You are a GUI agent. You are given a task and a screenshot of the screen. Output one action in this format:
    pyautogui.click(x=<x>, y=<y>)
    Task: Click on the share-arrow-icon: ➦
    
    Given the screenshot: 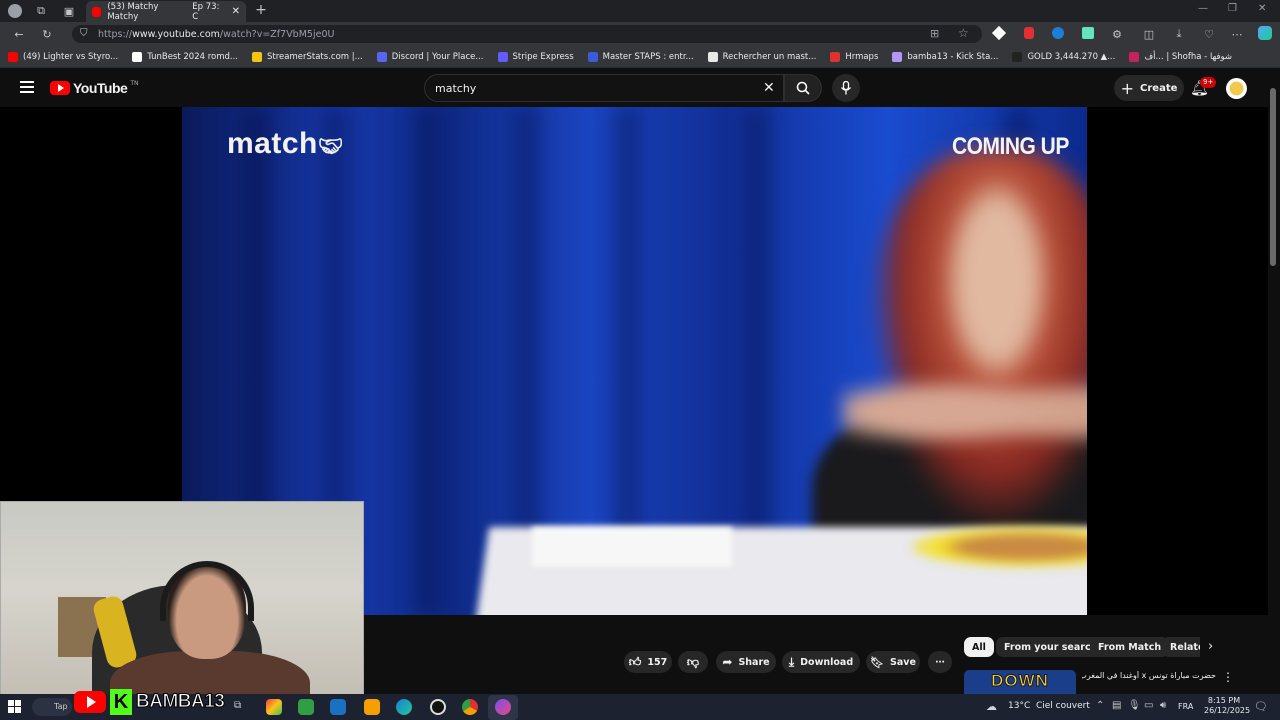 What is the action you would take?
    pyautogui.click(x=727, y=662)
    